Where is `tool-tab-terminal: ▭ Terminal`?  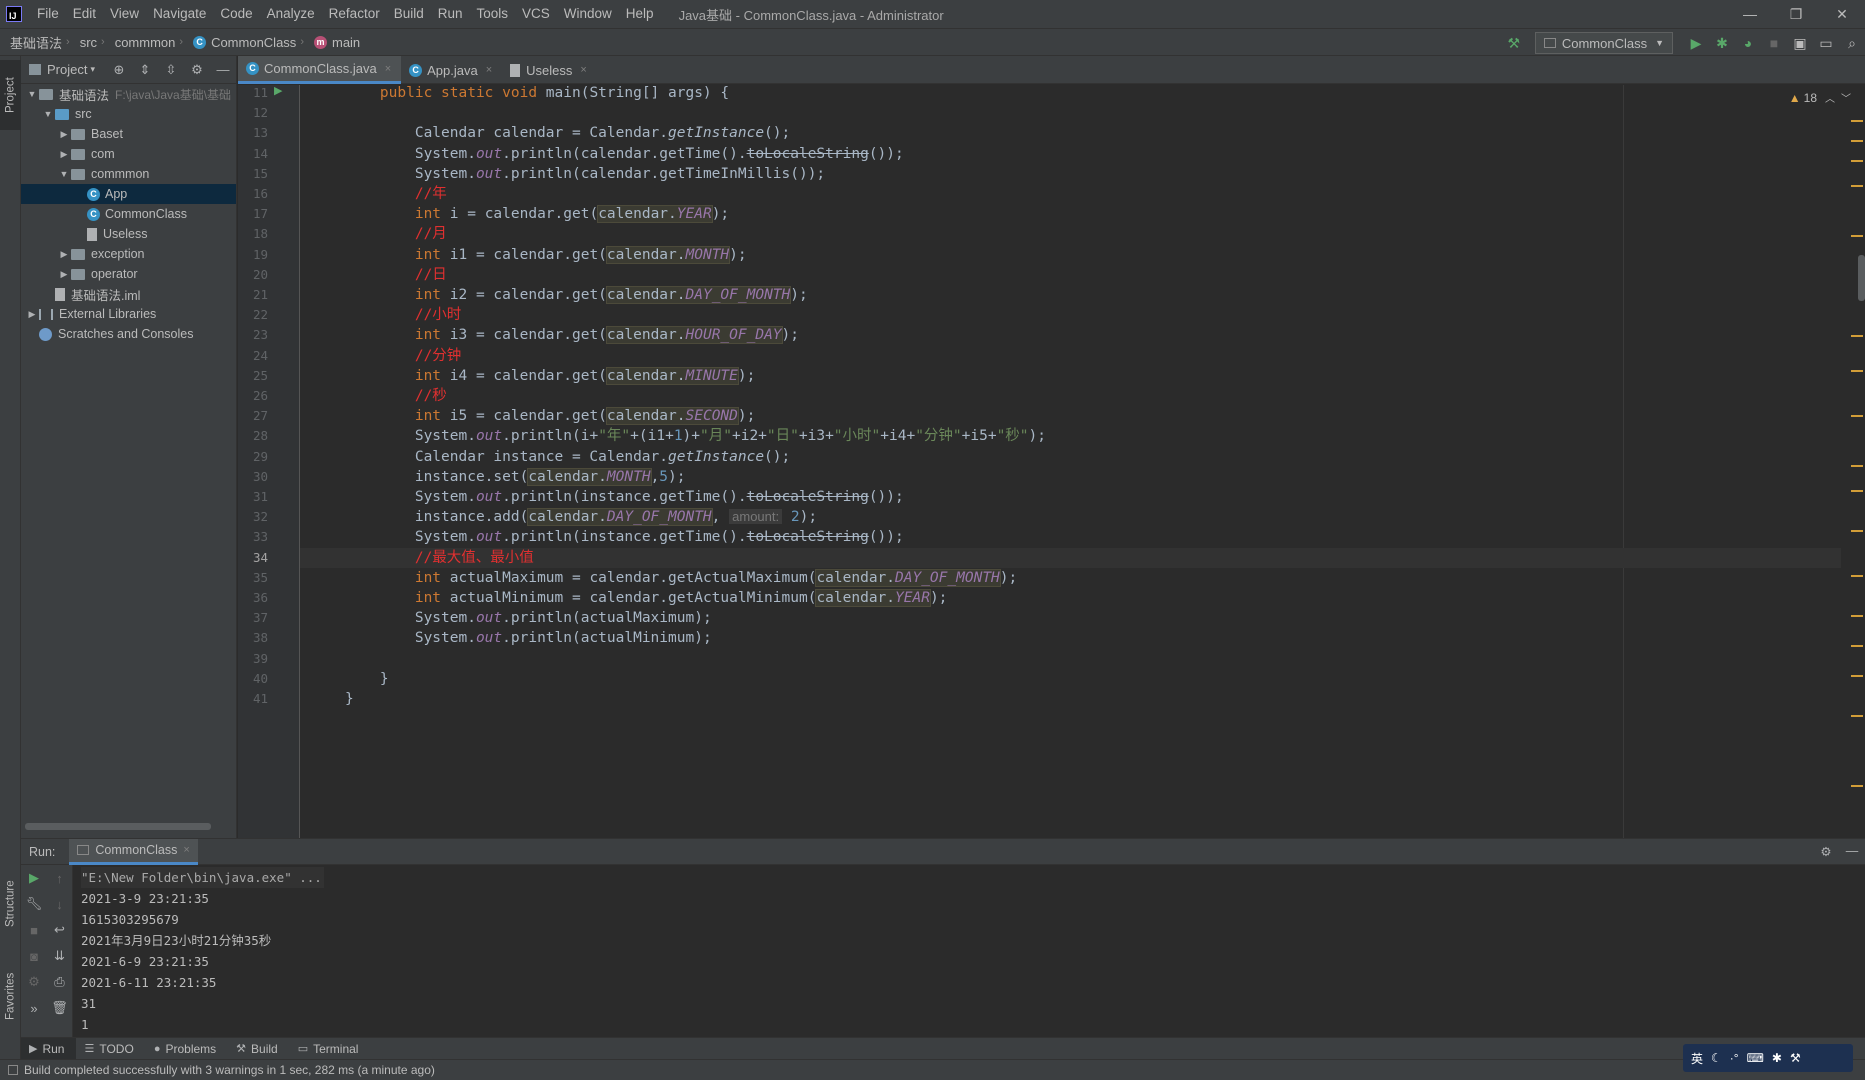 tool-tab-terminal: ▭ Terminal is located at coordinates (330, 1049).